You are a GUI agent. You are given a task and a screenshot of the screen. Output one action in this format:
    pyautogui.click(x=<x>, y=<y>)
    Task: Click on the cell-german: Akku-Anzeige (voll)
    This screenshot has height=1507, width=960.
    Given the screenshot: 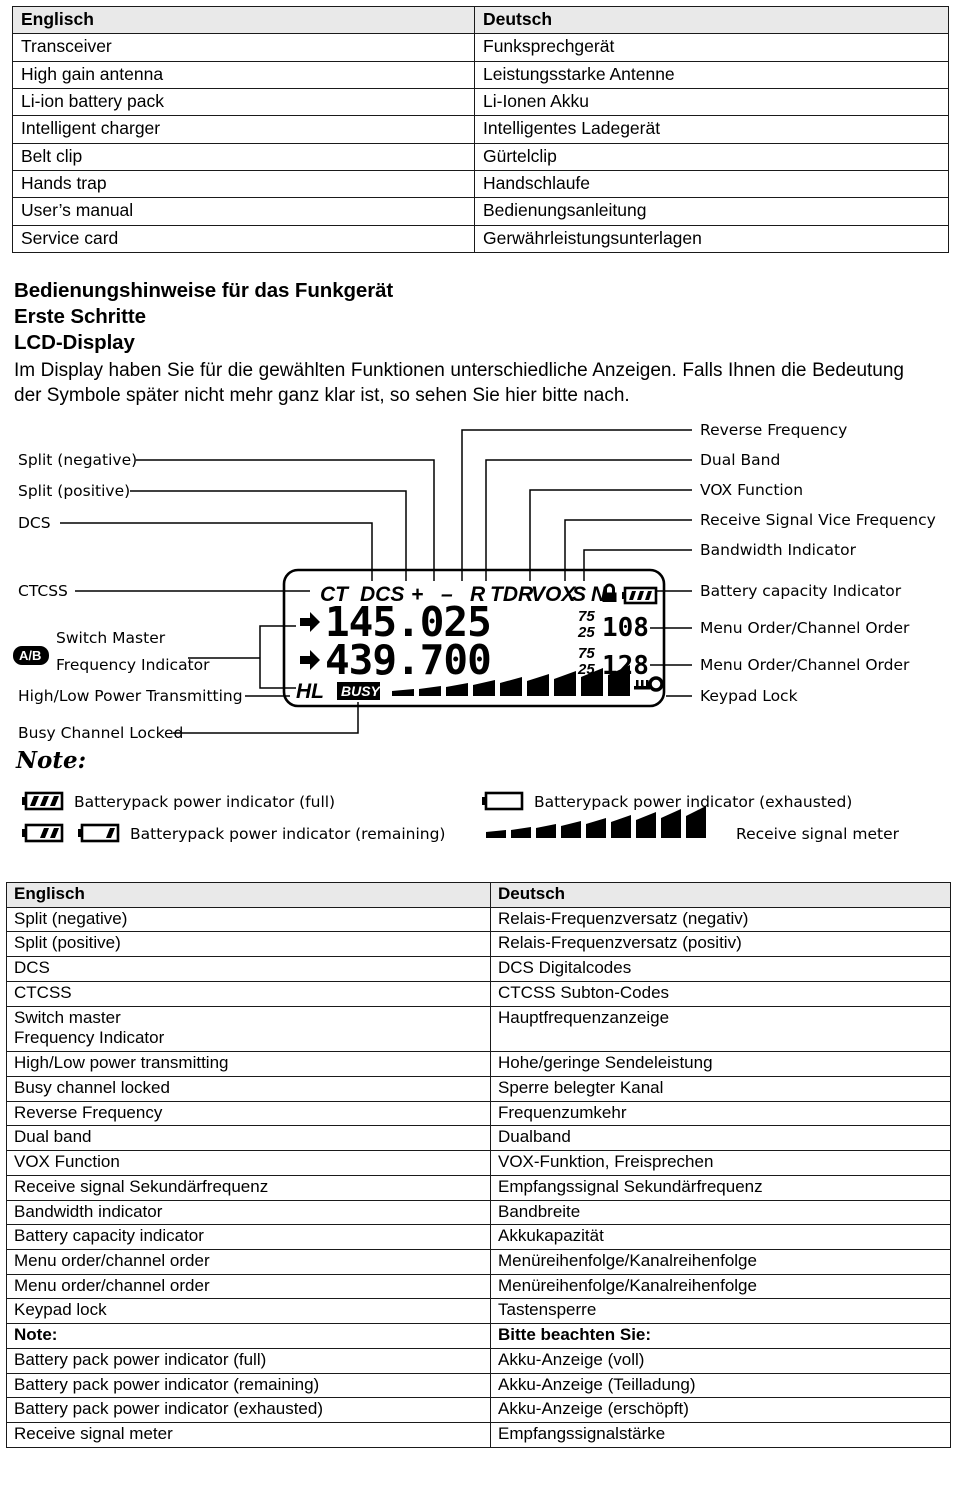 What is the action you would take?
    pyautogui.click(x=720, y=1360)
    